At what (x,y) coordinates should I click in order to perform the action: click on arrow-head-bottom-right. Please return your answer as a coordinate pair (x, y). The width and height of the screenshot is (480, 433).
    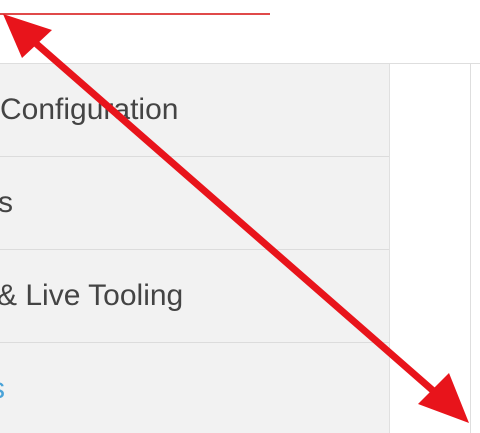
    Looking at the image, I should click on (443, 398).